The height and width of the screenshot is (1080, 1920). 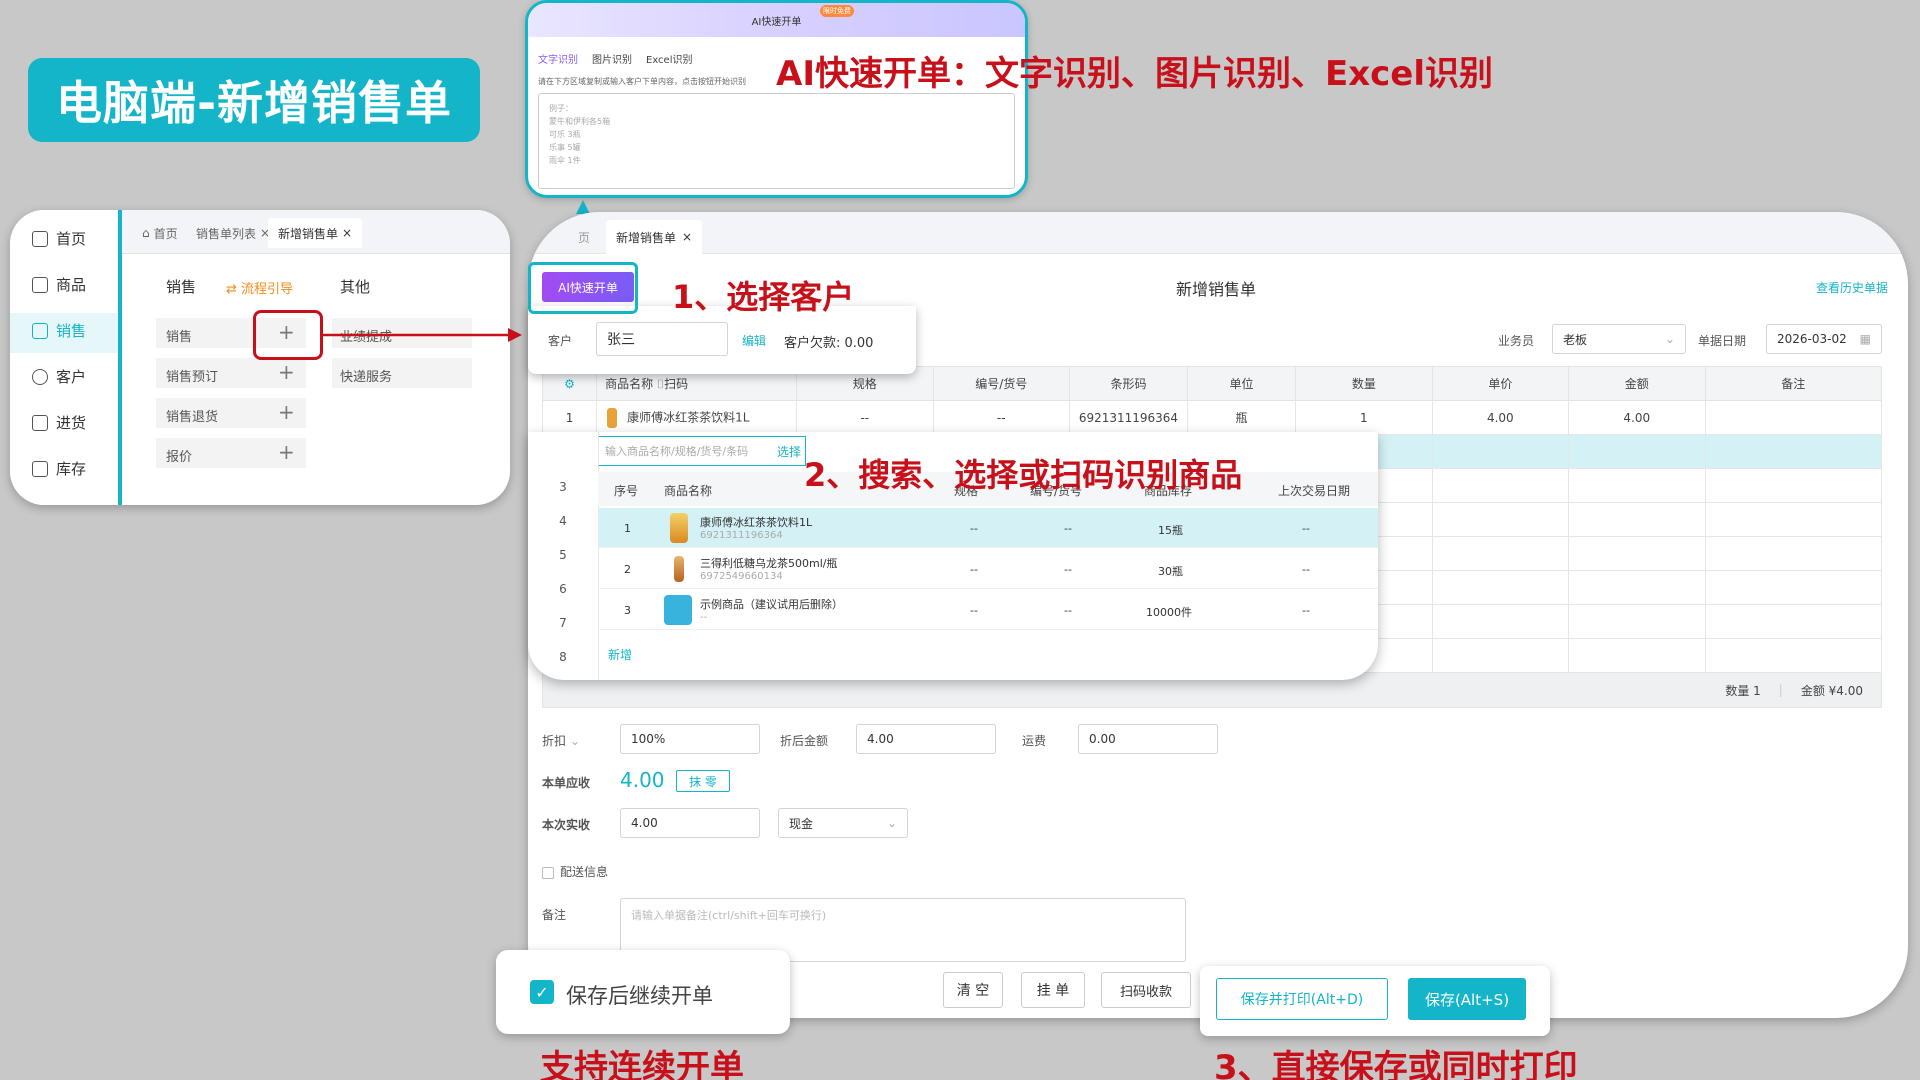 What do you see at coordinates (677, 451) in the screenshot?
I see `search-placeholder: 输入商品名称/规格/货号/条码` at bounding box center [677, 451].